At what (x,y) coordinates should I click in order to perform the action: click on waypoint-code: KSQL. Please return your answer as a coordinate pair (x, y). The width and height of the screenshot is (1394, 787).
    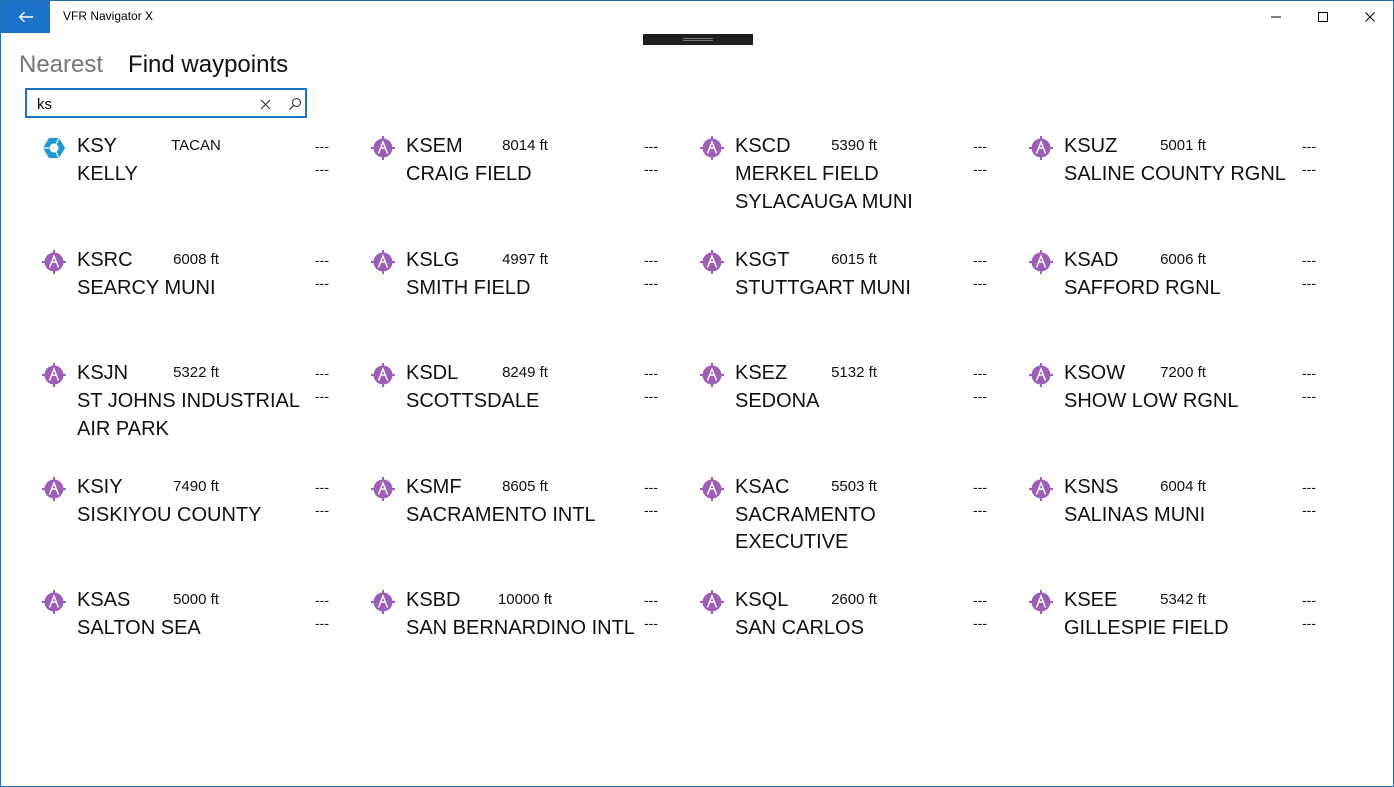
    Looking at the image, I should click on (762, 600).